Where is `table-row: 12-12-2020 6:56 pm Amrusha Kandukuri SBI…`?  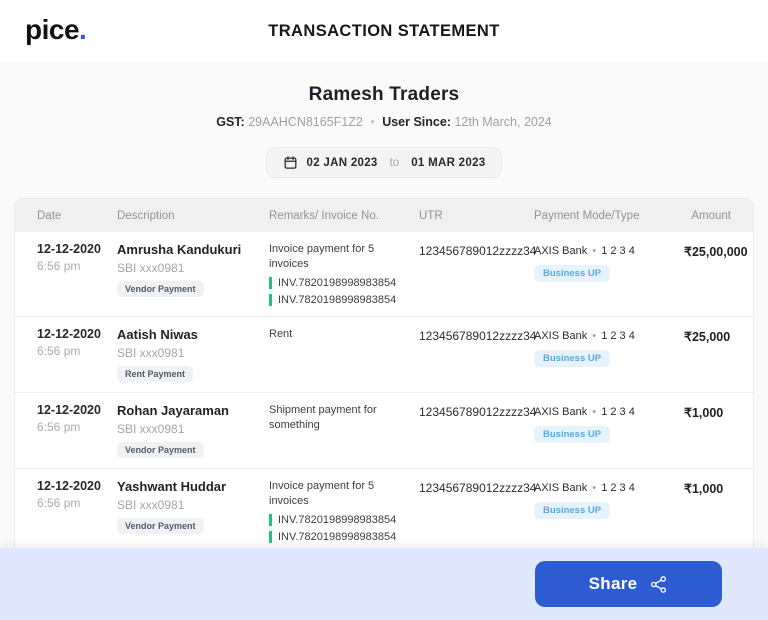 table-row: 12-12-2020 6:56 pm Amrusha Kandukuri SBI… is located at coordinates (384, 274).